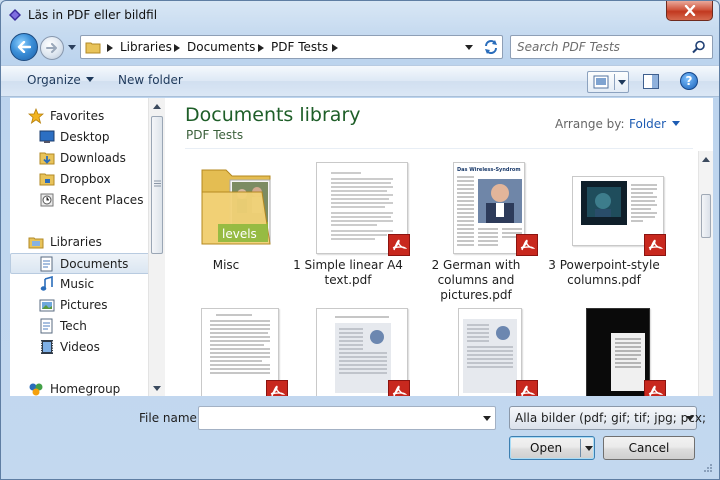  What do you see at coordinates (85, 137) in the screenshot?
I see `nav-desktop-label: Desktop` at bounding box center [85, 137].